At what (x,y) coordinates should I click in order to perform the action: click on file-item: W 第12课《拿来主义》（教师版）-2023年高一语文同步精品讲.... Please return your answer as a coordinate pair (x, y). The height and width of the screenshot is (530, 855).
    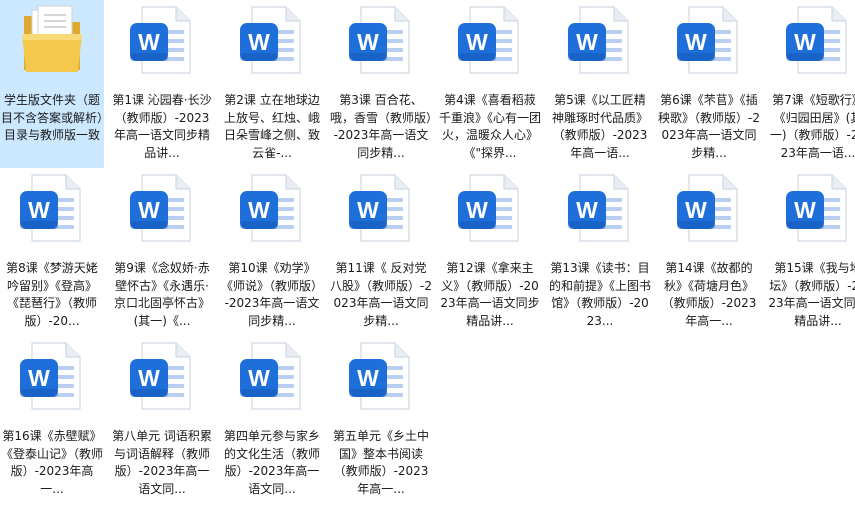
    Looking at the image, I should click on (490, 252).